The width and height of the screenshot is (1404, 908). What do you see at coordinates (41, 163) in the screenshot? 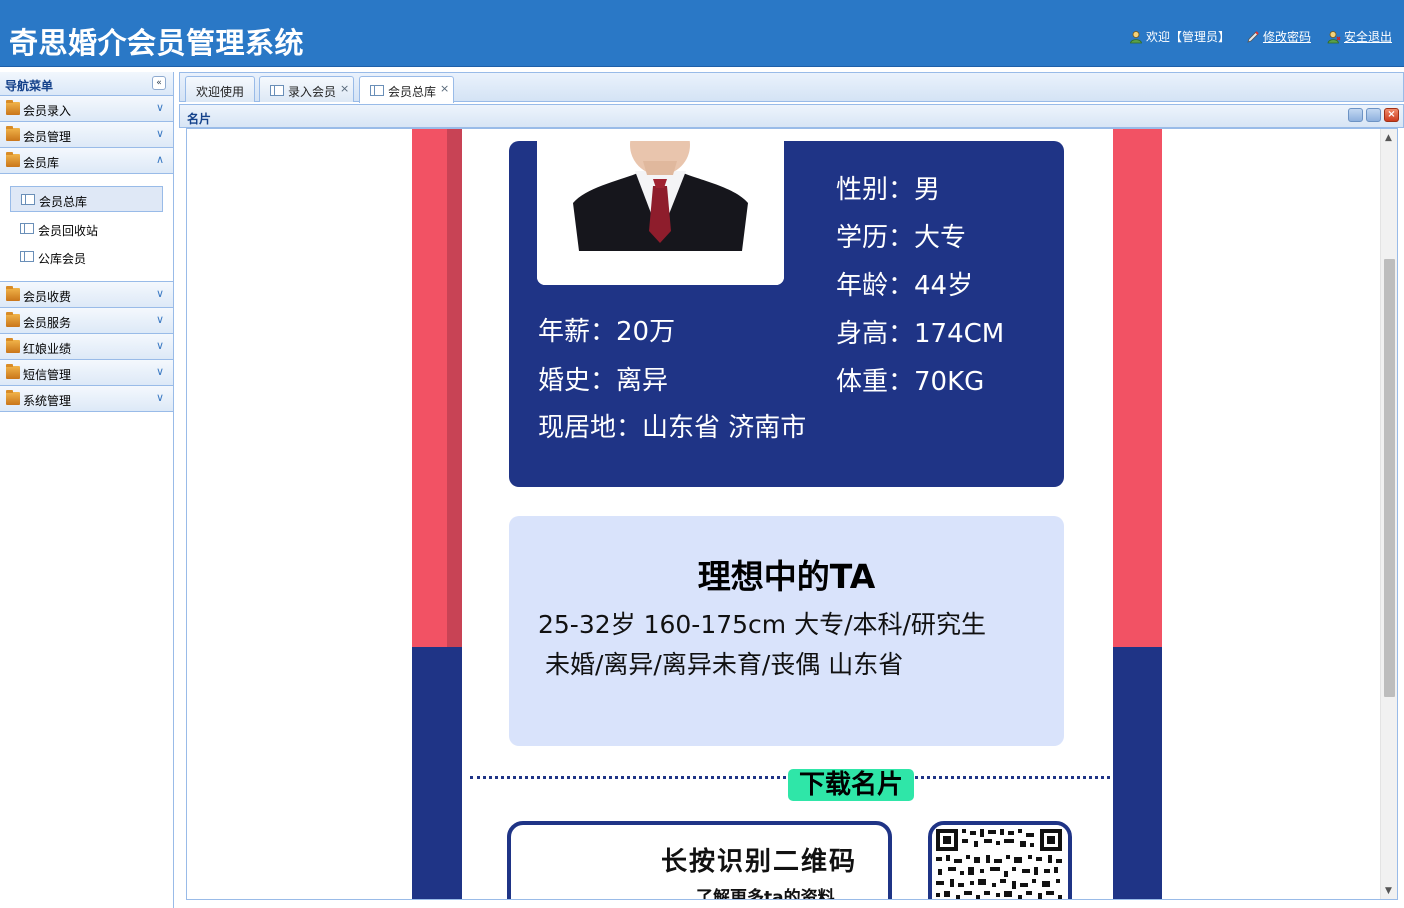
I see `menu-label: 会员库` at bounding box center [41, 163].